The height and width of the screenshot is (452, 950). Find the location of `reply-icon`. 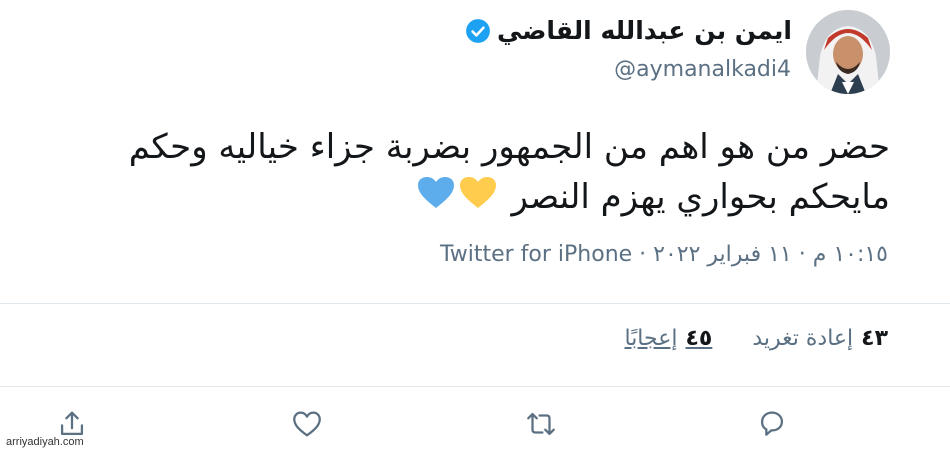

reply-icon is located at coordinates (772, 423).